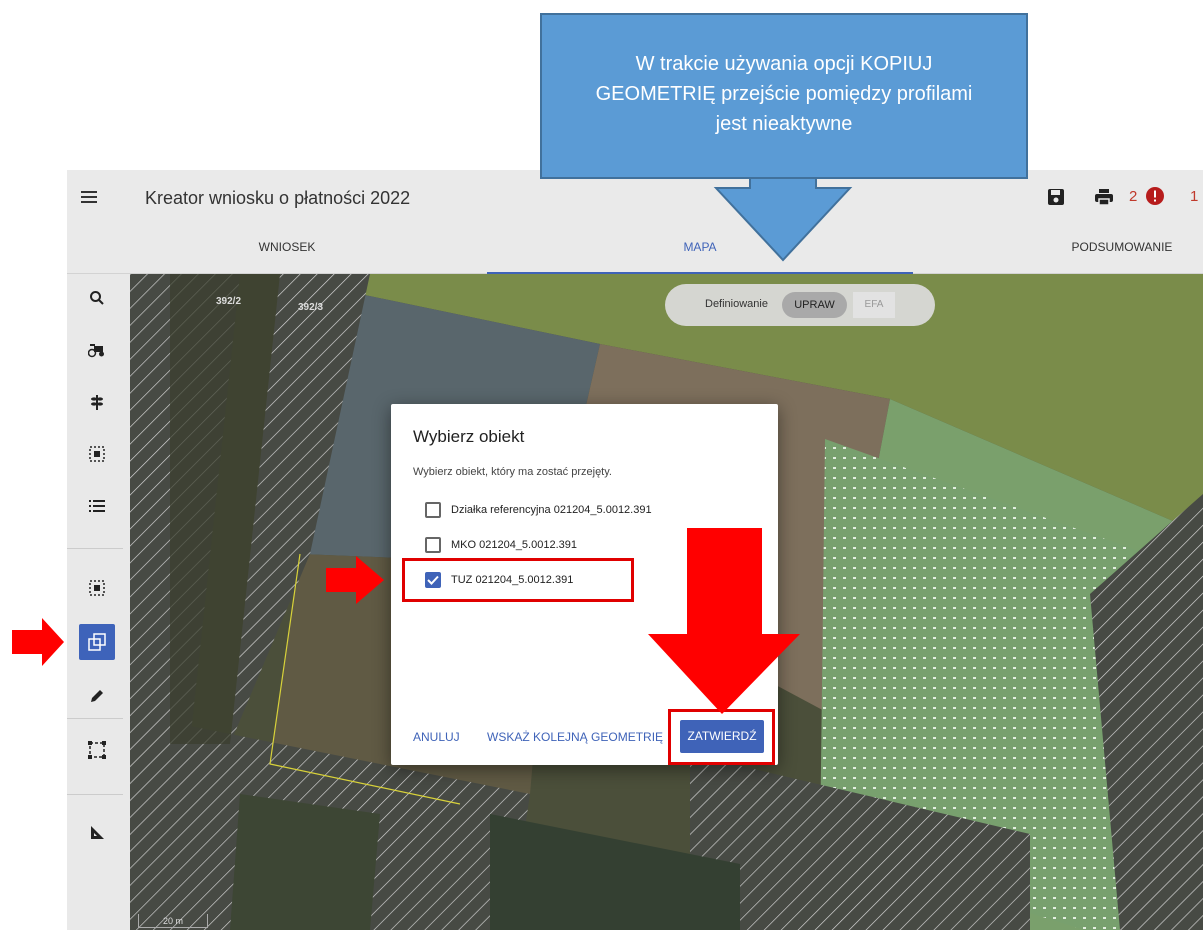 The image size is (1203, 930). I want to click on draw-tool-button, so click(97, 696).